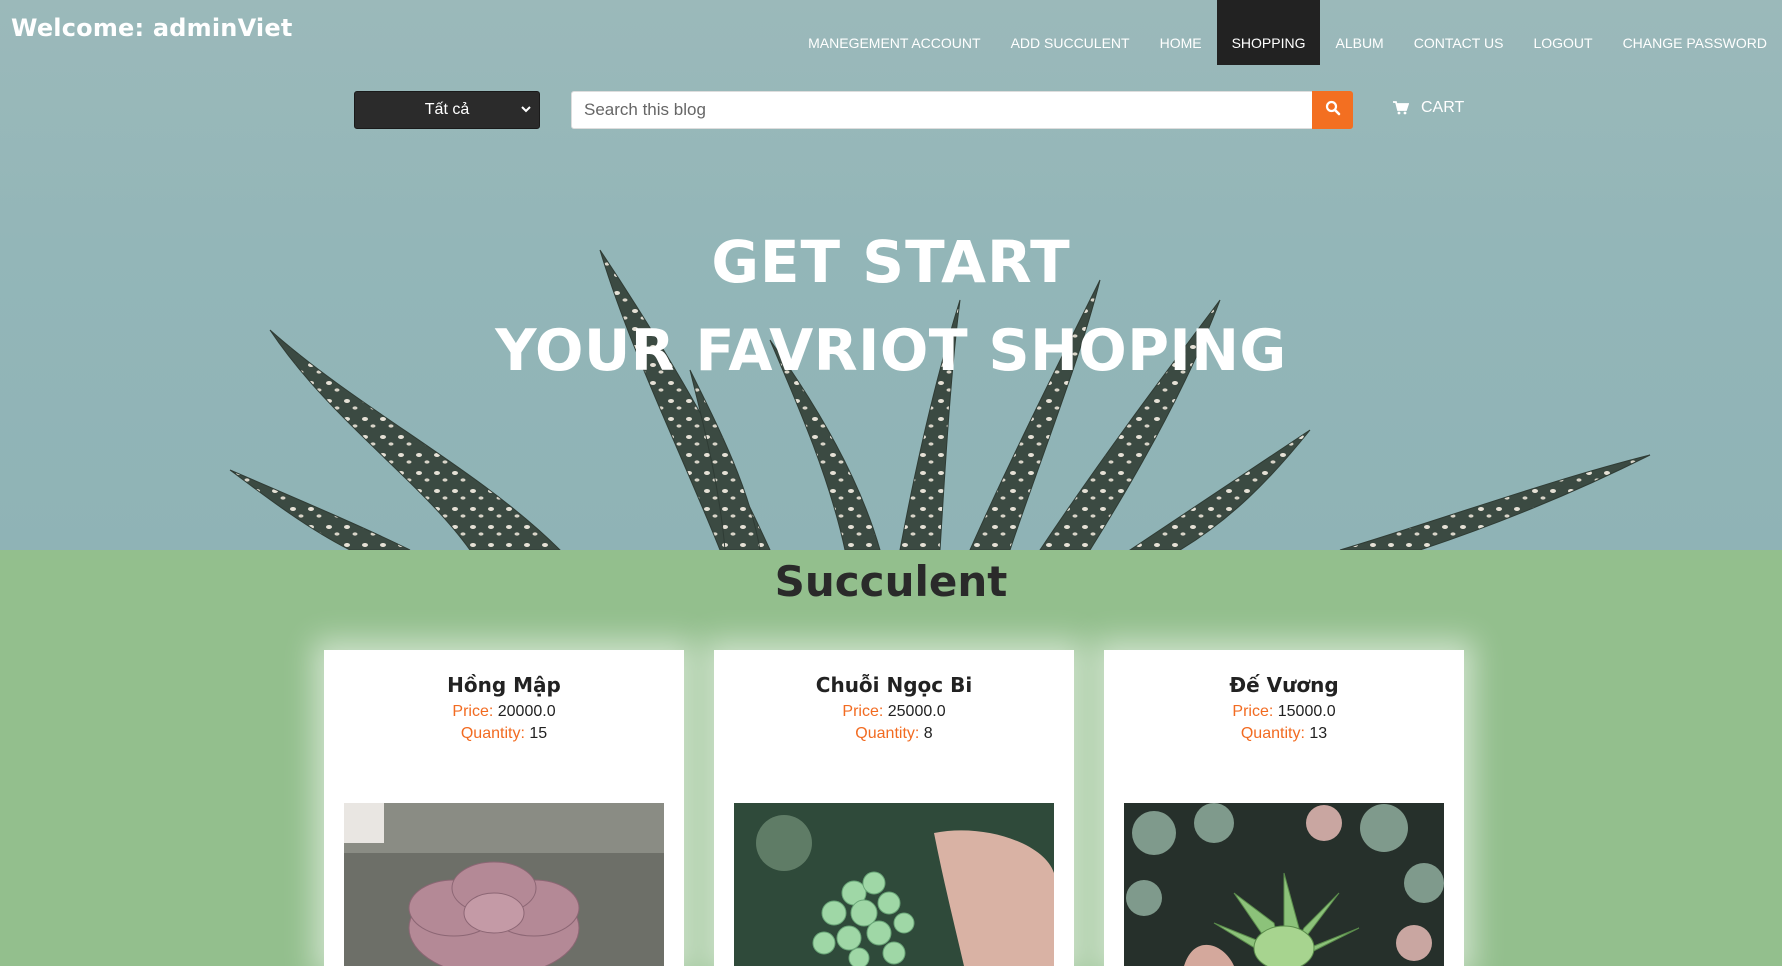 This screenshot has width=1782, height=971. I want to click on product-card: Chuỗi Ngọc Bi Price: 25000.0 Quantity: 8, so click(894, 808).